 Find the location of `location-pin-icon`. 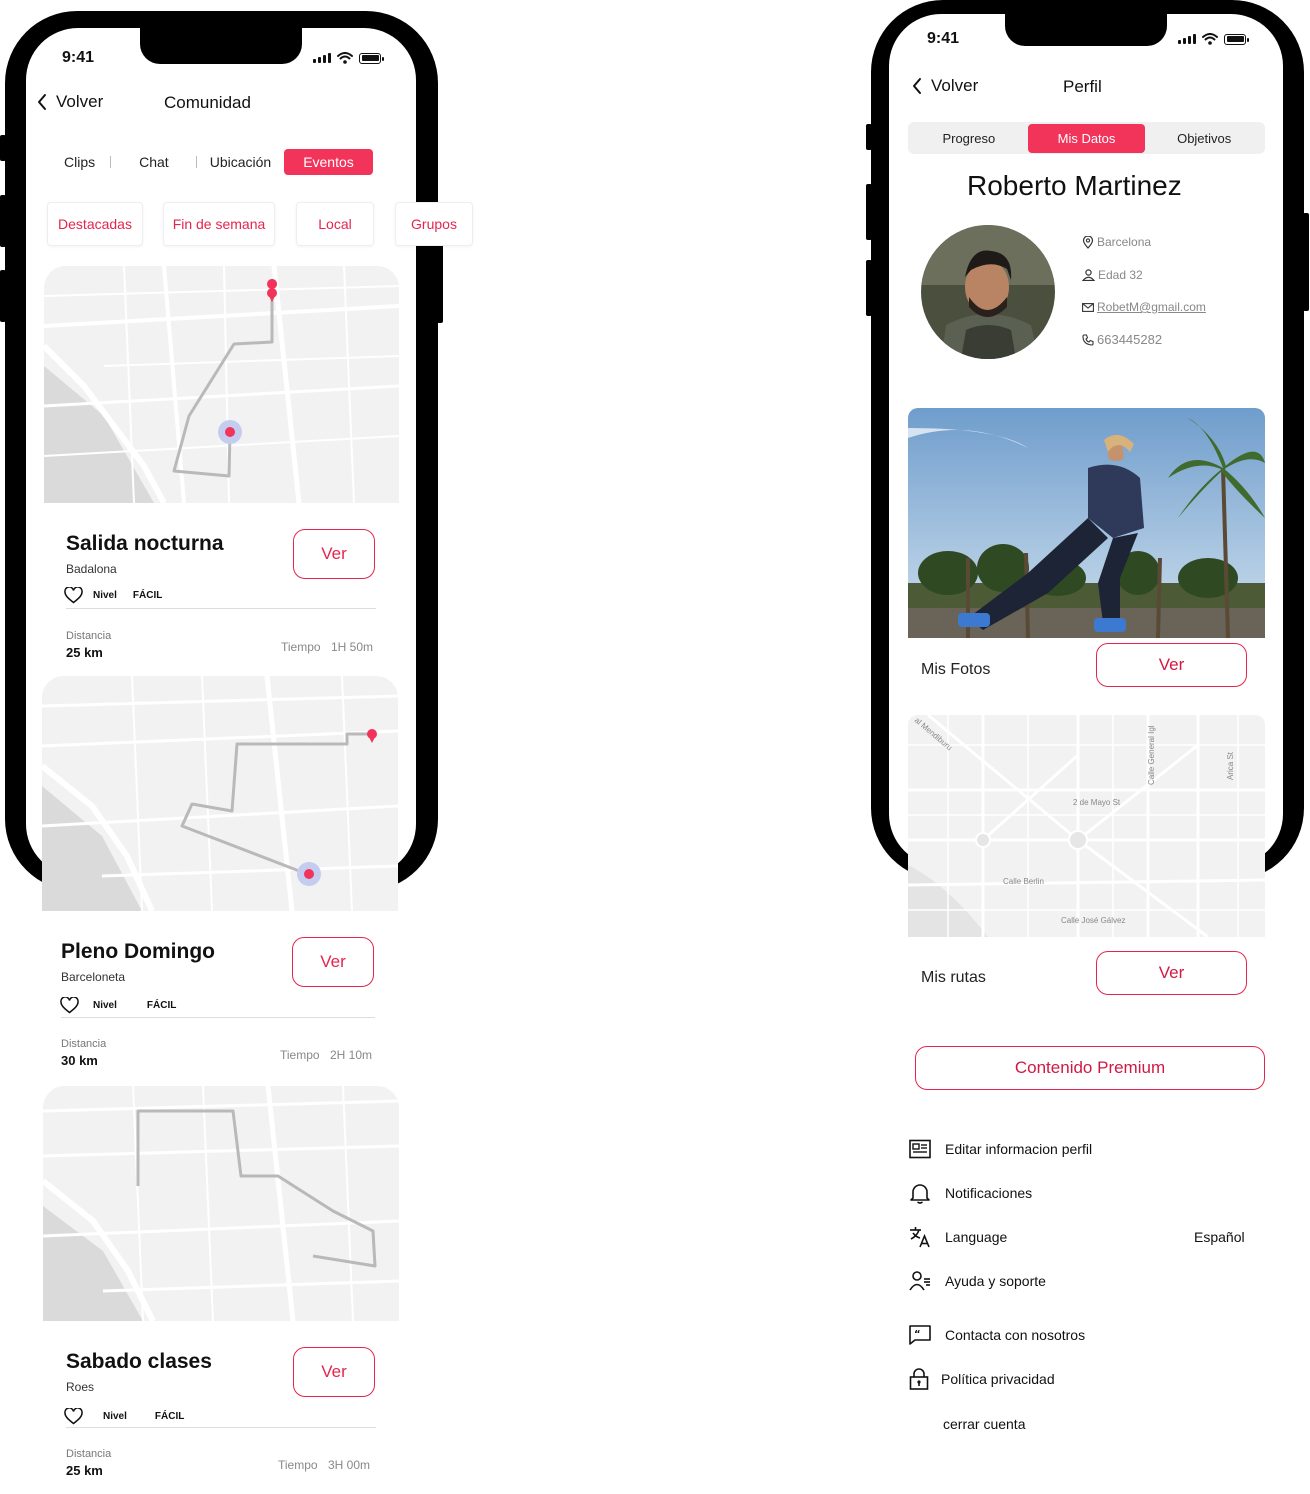

location-pin-icon is located at coordinates (1088, 242).